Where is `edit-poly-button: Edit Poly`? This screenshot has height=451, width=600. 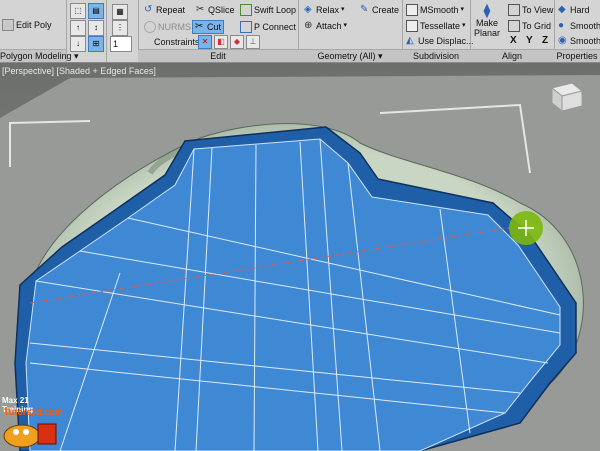 edit-poly-button: Edit Poly is located at coordinates (27, 25).